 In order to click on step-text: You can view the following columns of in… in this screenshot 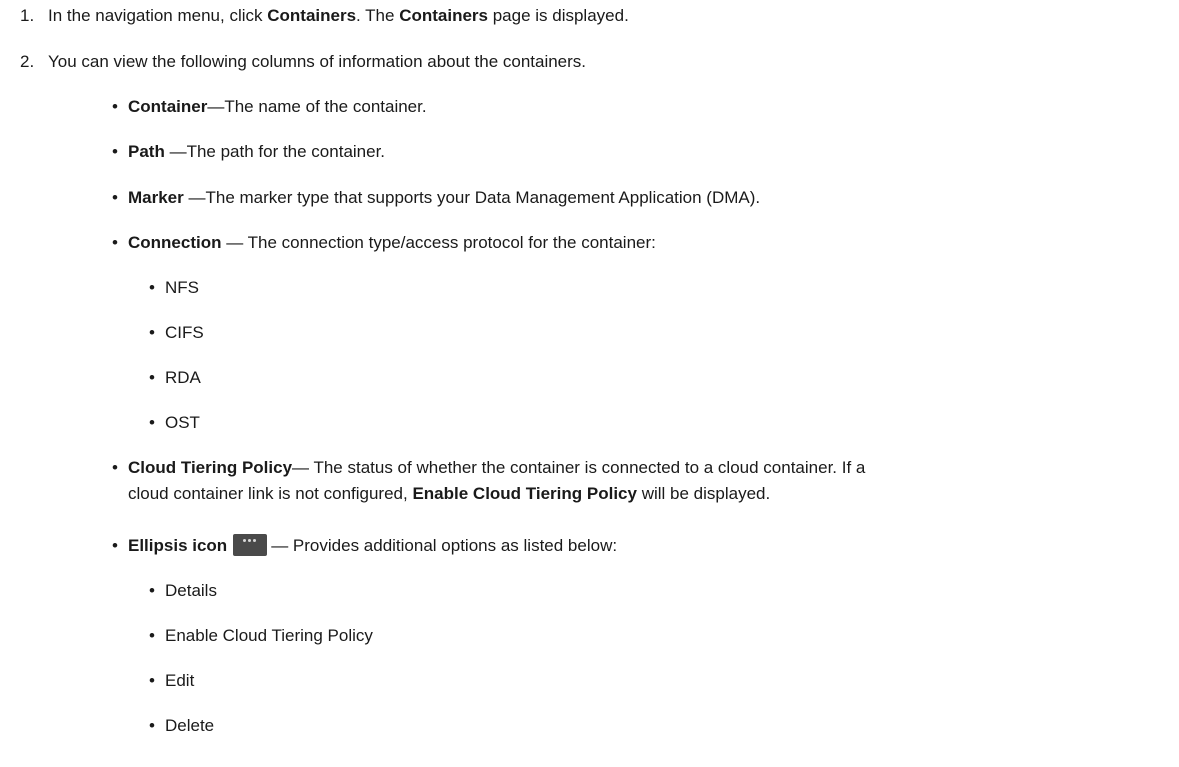, I will do `click(317, 61)`.